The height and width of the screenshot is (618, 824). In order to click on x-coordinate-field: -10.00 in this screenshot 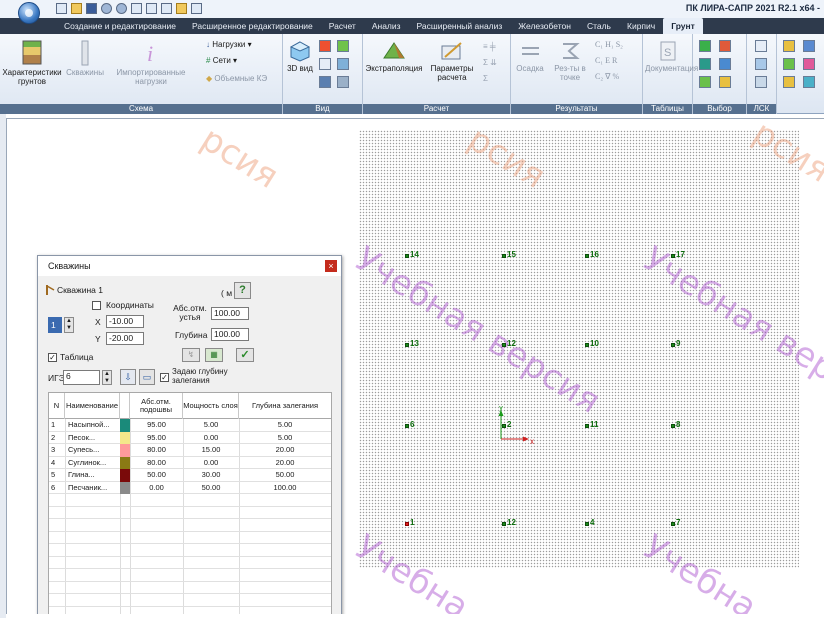, I will do `click(125, 321)`.